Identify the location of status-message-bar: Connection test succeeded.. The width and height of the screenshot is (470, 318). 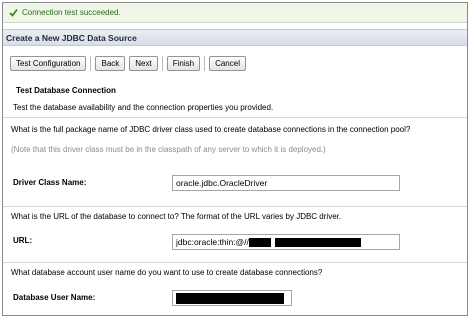
(235, 13).